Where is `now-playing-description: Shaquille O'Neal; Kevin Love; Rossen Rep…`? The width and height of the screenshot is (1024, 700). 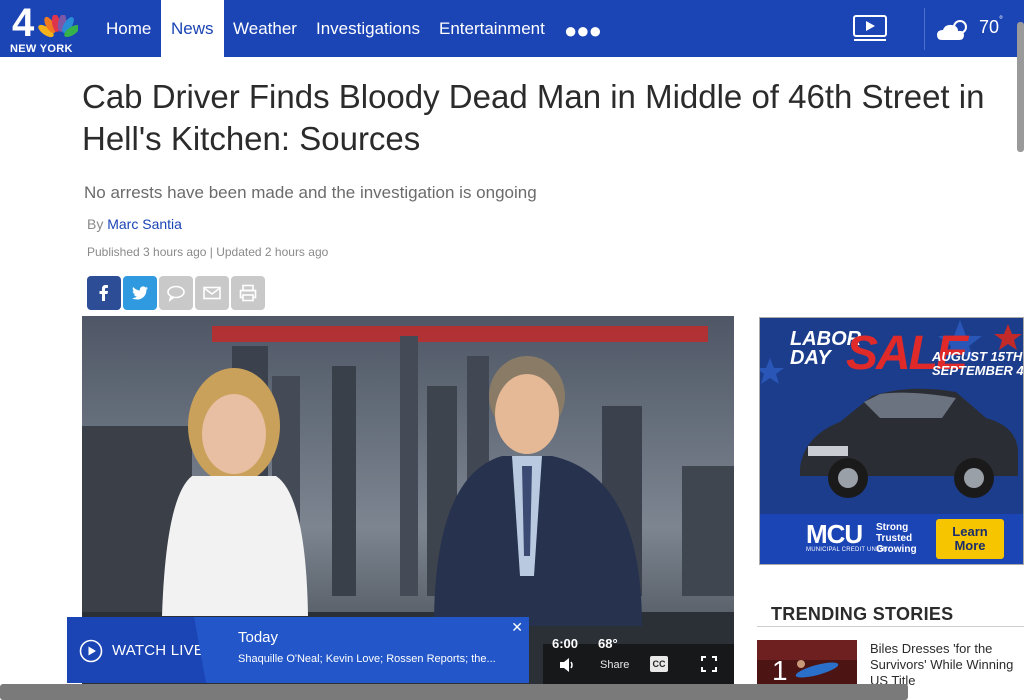
now-playing-description: Shaquille O'Neal; Kevin Love; Rossen Rep… is located at coordinates (367, 659).